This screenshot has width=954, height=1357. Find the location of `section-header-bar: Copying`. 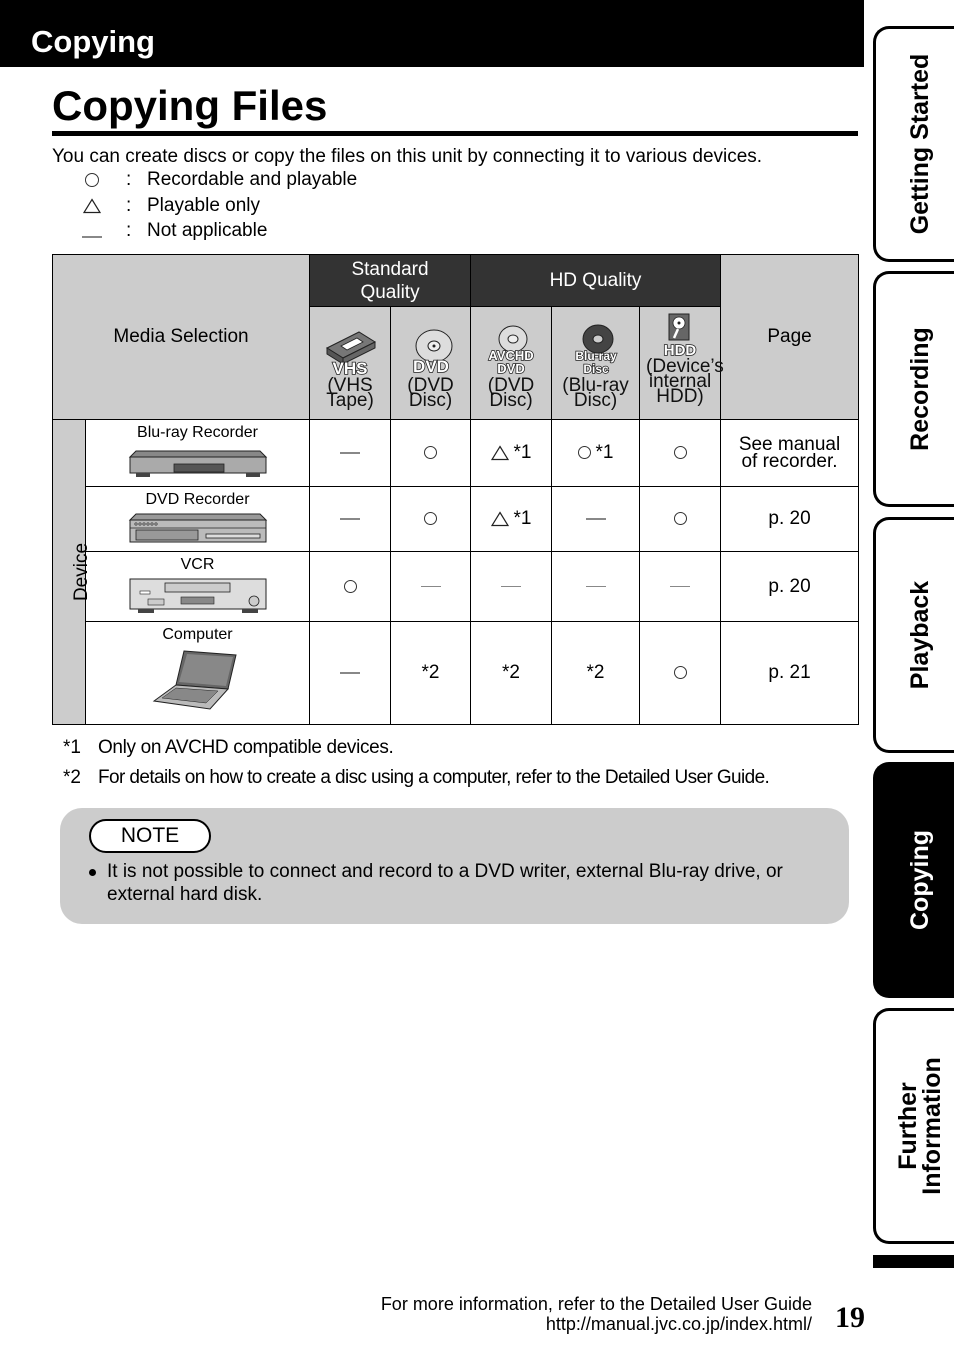

section-header-bar: Copying is located at coordinates (432, 33).